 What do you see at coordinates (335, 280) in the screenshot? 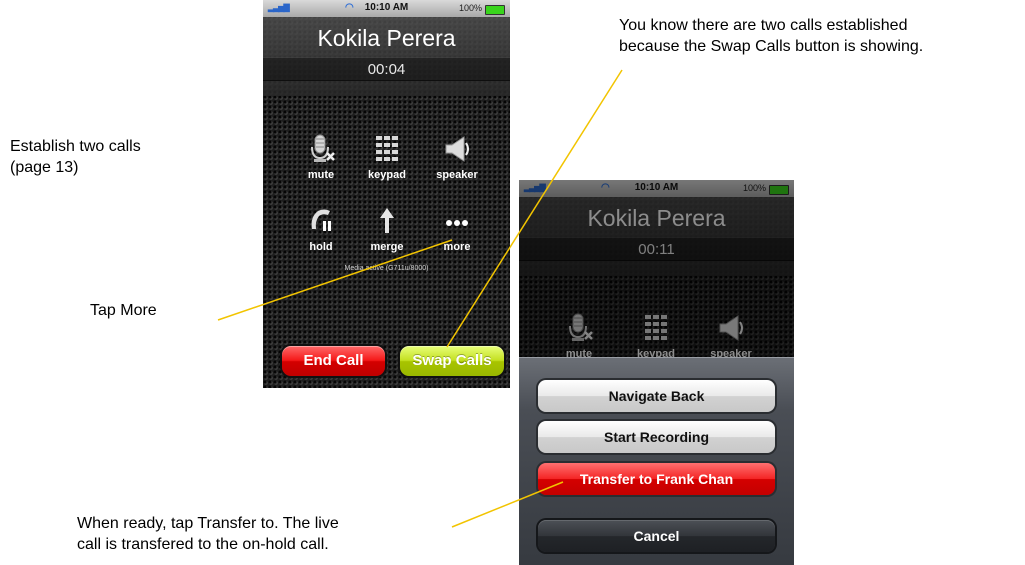
I see `leader-tap-more` at bounding box center [335, 280].